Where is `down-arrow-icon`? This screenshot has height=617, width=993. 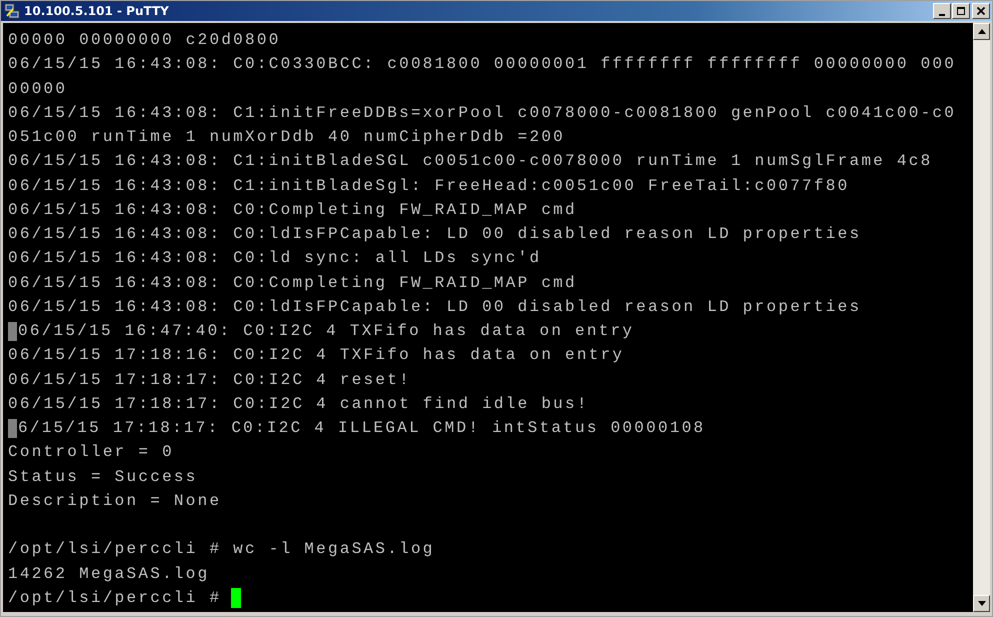 down-arrow-icon is located at coordinates (982, 603).